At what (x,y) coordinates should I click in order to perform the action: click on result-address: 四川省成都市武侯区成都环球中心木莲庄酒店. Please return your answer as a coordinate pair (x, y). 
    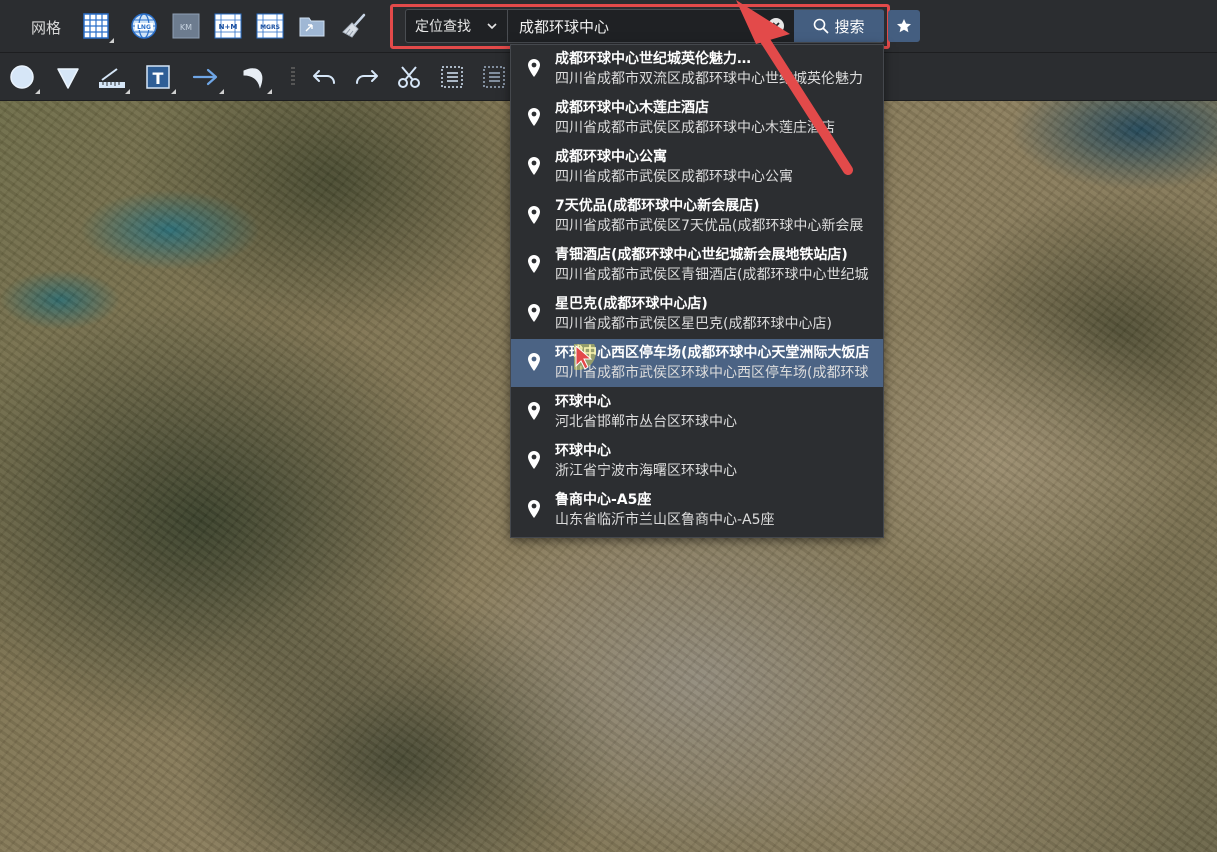
    Looking at the image, I should click on (695, 128).